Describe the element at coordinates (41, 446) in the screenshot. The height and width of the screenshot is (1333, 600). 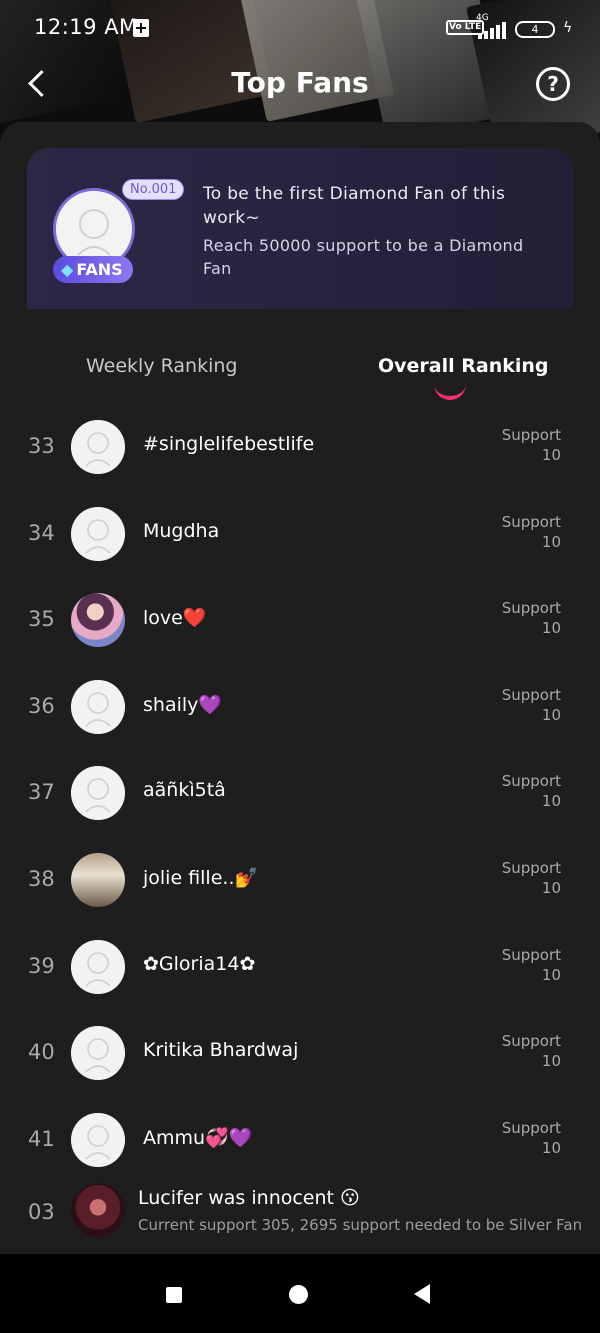
I see `rank-number: 33` at that location.